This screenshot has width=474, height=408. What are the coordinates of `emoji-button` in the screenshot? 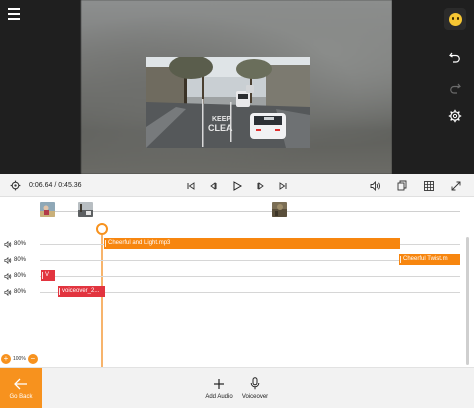 It's located at (455, 19).